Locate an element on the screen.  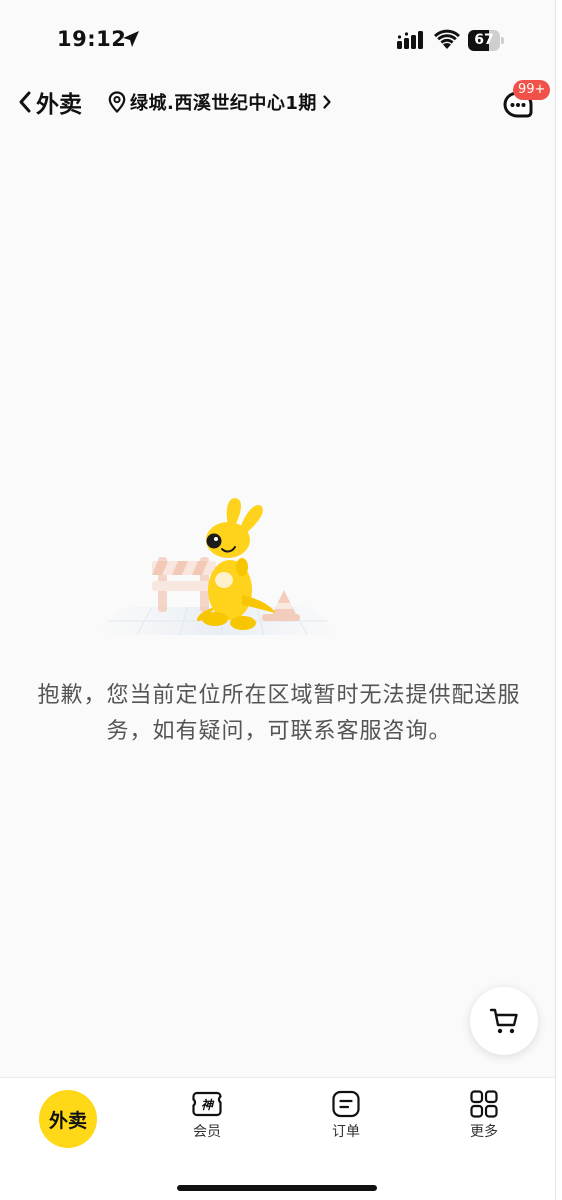
svg-text: 神 is located at coordinates (208, 1105).